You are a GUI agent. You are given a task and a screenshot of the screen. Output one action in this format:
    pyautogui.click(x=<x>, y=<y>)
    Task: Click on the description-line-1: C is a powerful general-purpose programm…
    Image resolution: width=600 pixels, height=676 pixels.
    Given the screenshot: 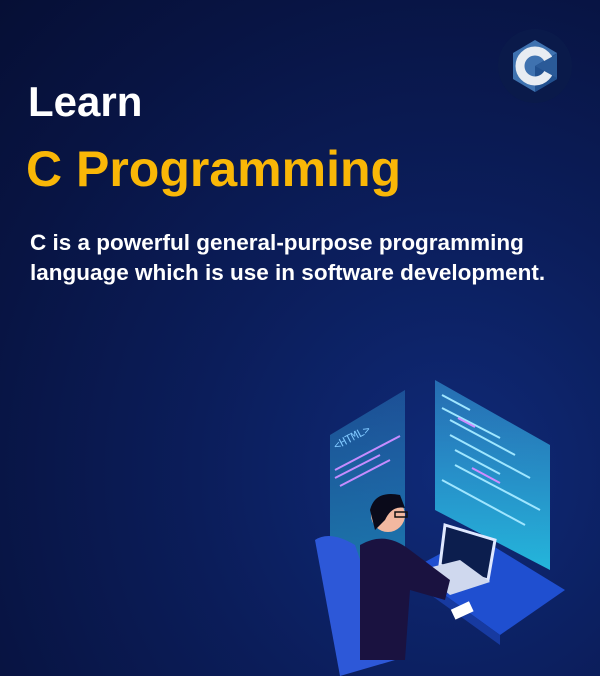 What is the action you would take?
    pyautogui.click(x=277, y=242)
    